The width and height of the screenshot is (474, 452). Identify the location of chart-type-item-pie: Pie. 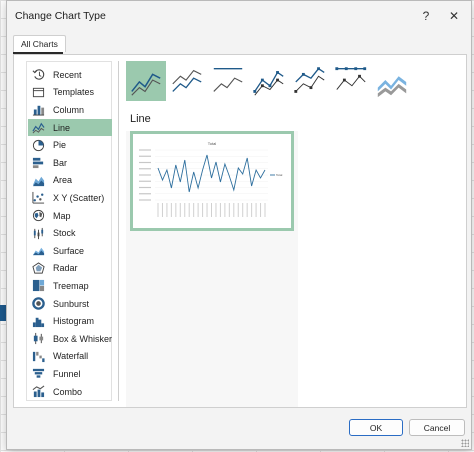
(70, 145).